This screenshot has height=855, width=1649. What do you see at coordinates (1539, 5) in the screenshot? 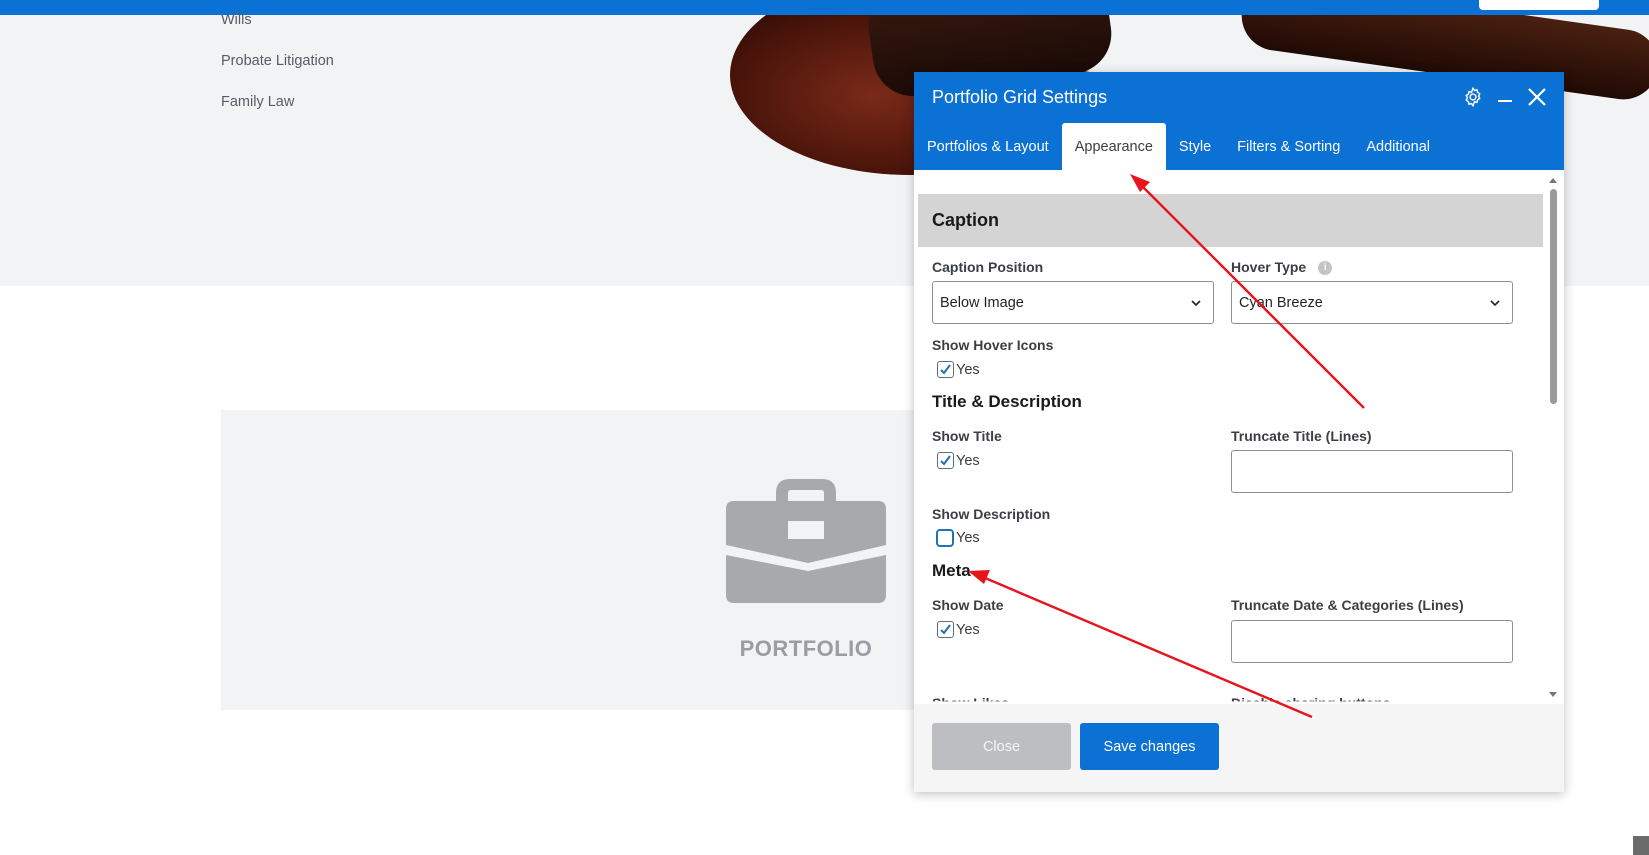
I see `top-bar-button` at bounding box center [1539, 5].